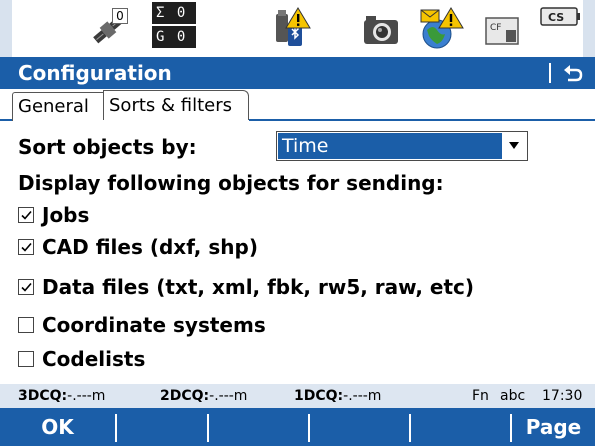 The width and height of the screenshot is (595, 446). Describe the element at coordinates (258, 427) in the screenshot. I see `f3-button` at that location.